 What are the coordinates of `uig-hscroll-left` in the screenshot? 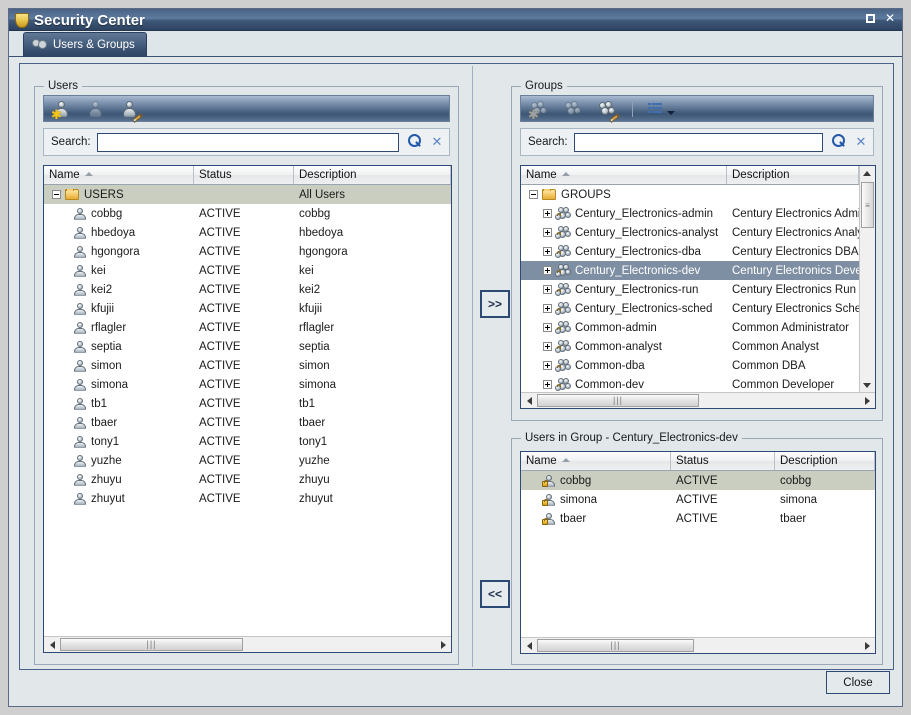 It's located at (529, 645).